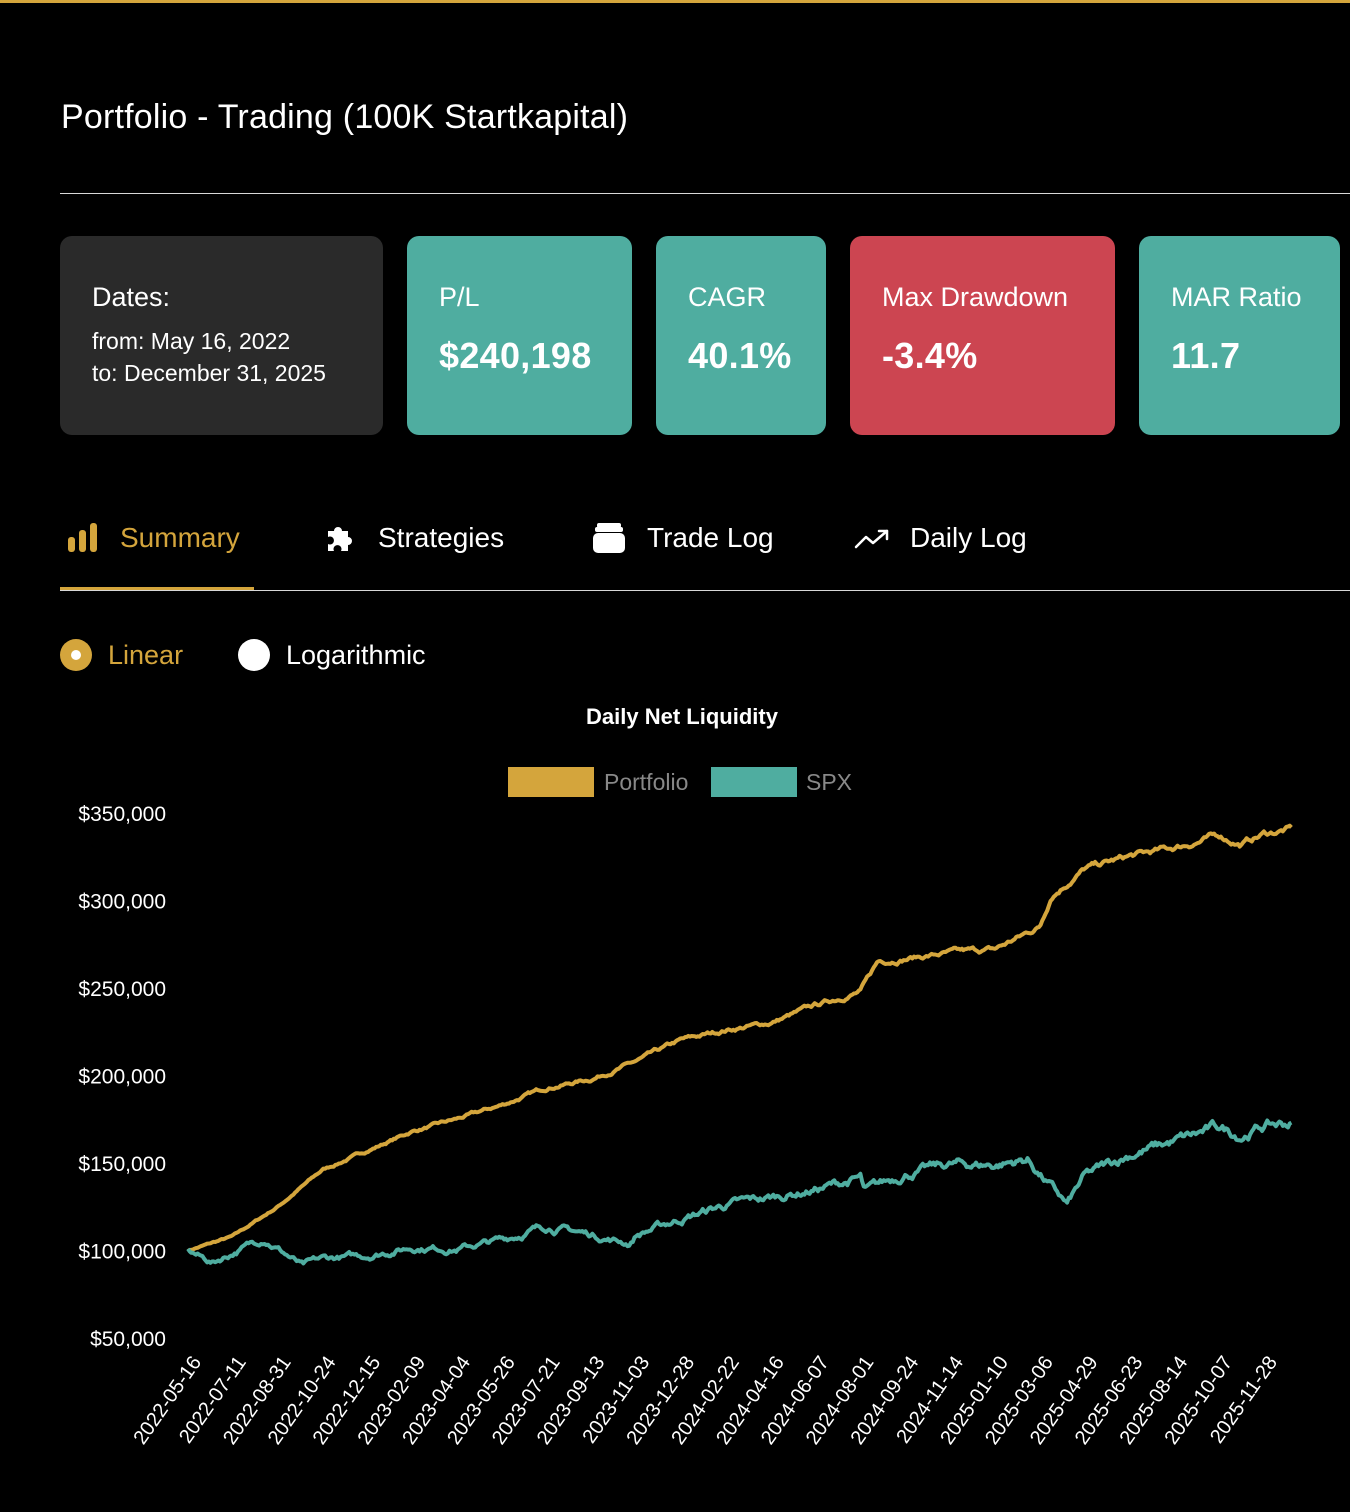 The height and width of the screenshot is (1512, 1350). What do you see at coordinates (340, 539) in the screenshot?
I see `puzzle-icon` at bounding box center [340, 539].